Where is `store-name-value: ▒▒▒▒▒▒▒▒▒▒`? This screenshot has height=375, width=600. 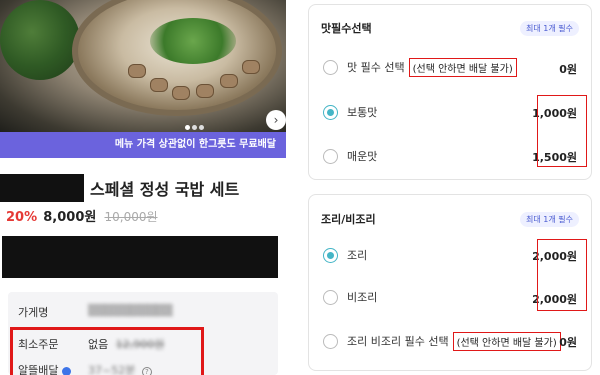 store-name-value: ▒▒▒▒▒▒▒▒▒▒ is located at coordinates (130, 310).